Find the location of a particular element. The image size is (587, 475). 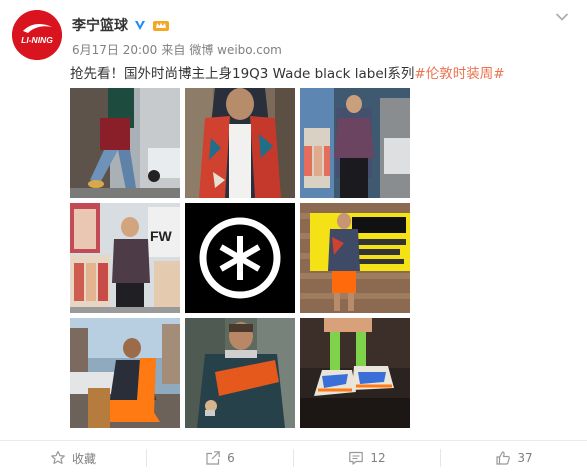

lining-logo-icon: LI-NING is located at coordinates (37, 35).